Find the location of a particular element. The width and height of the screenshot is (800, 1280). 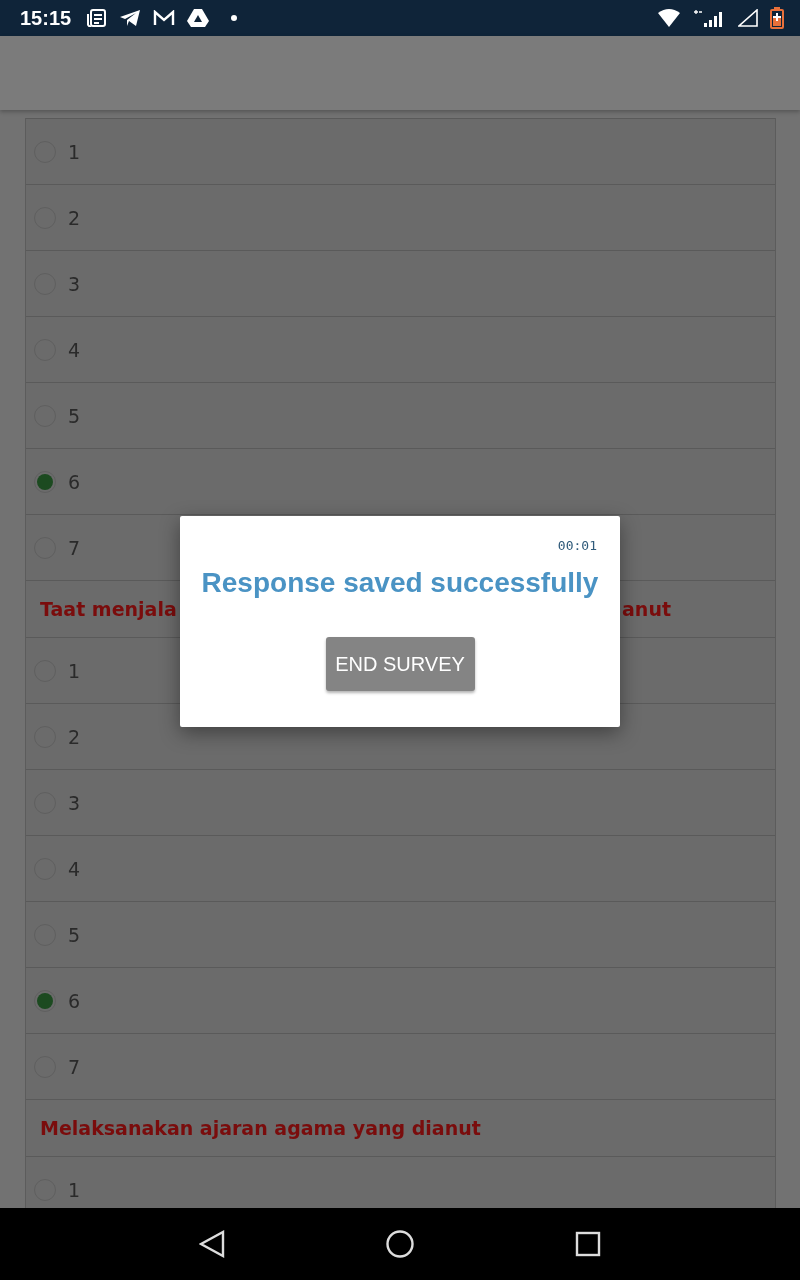

end-survey-button: END SURVEY is located at coordinates (400, 664).